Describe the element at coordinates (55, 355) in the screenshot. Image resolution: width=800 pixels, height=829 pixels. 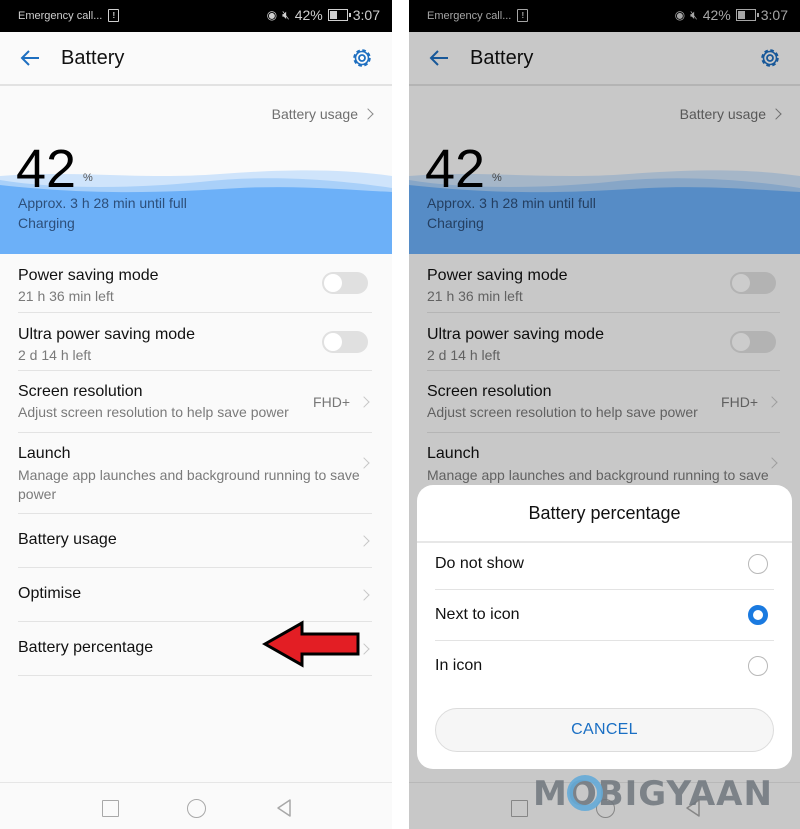
I see `setting-subtitle: 2 d 14 h left` at that location.